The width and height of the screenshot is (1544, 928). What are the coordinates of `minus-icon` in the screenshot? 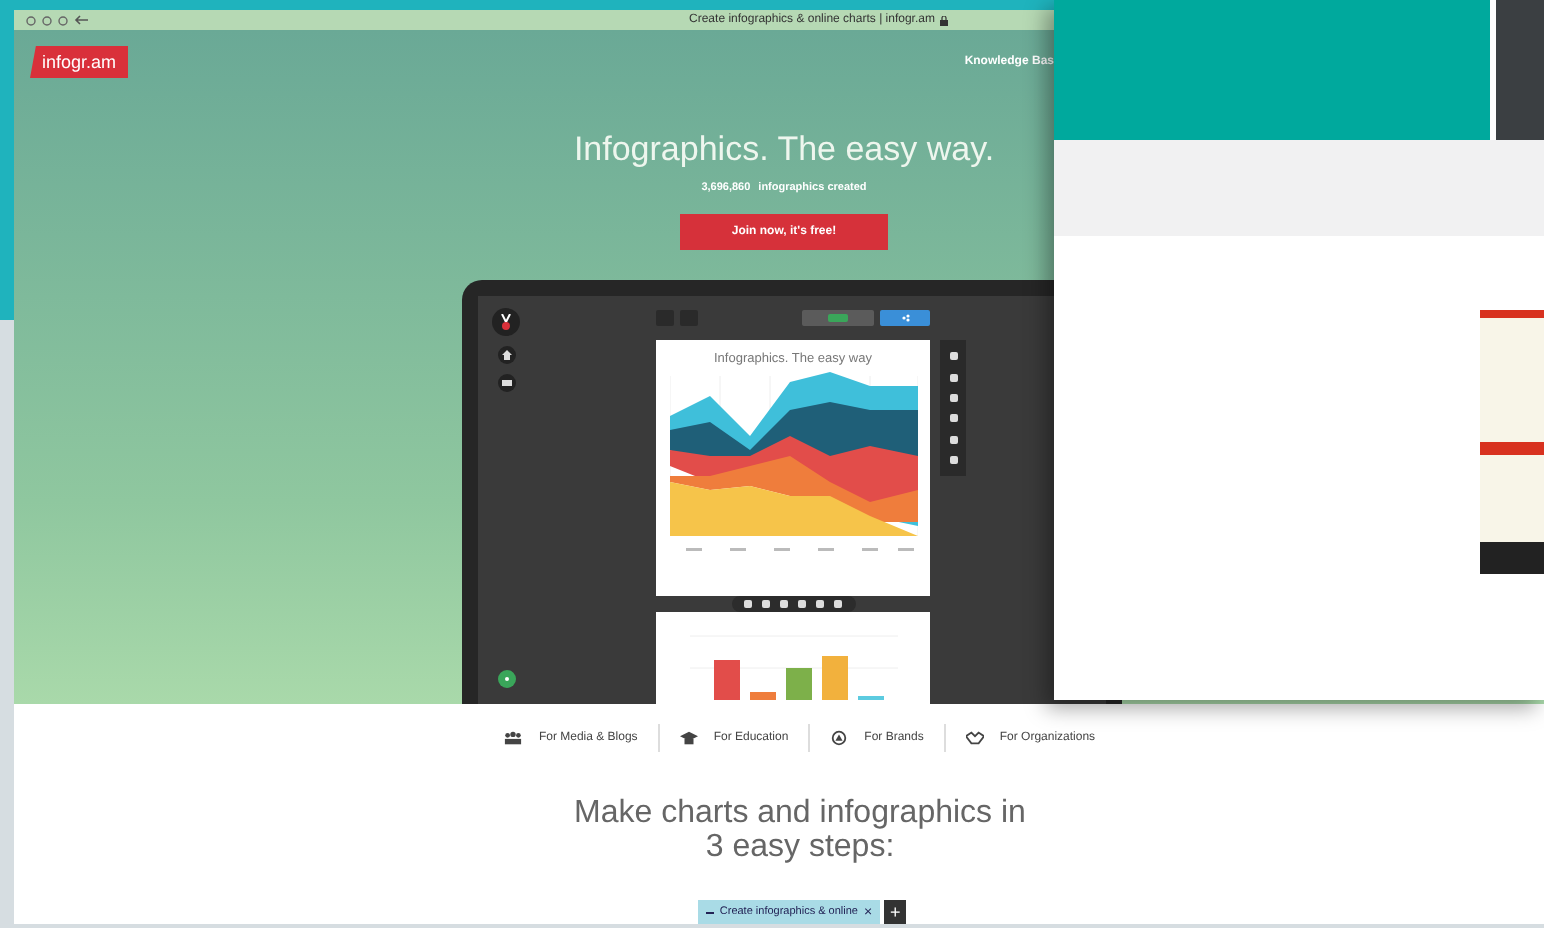 It's located at (709, 912).